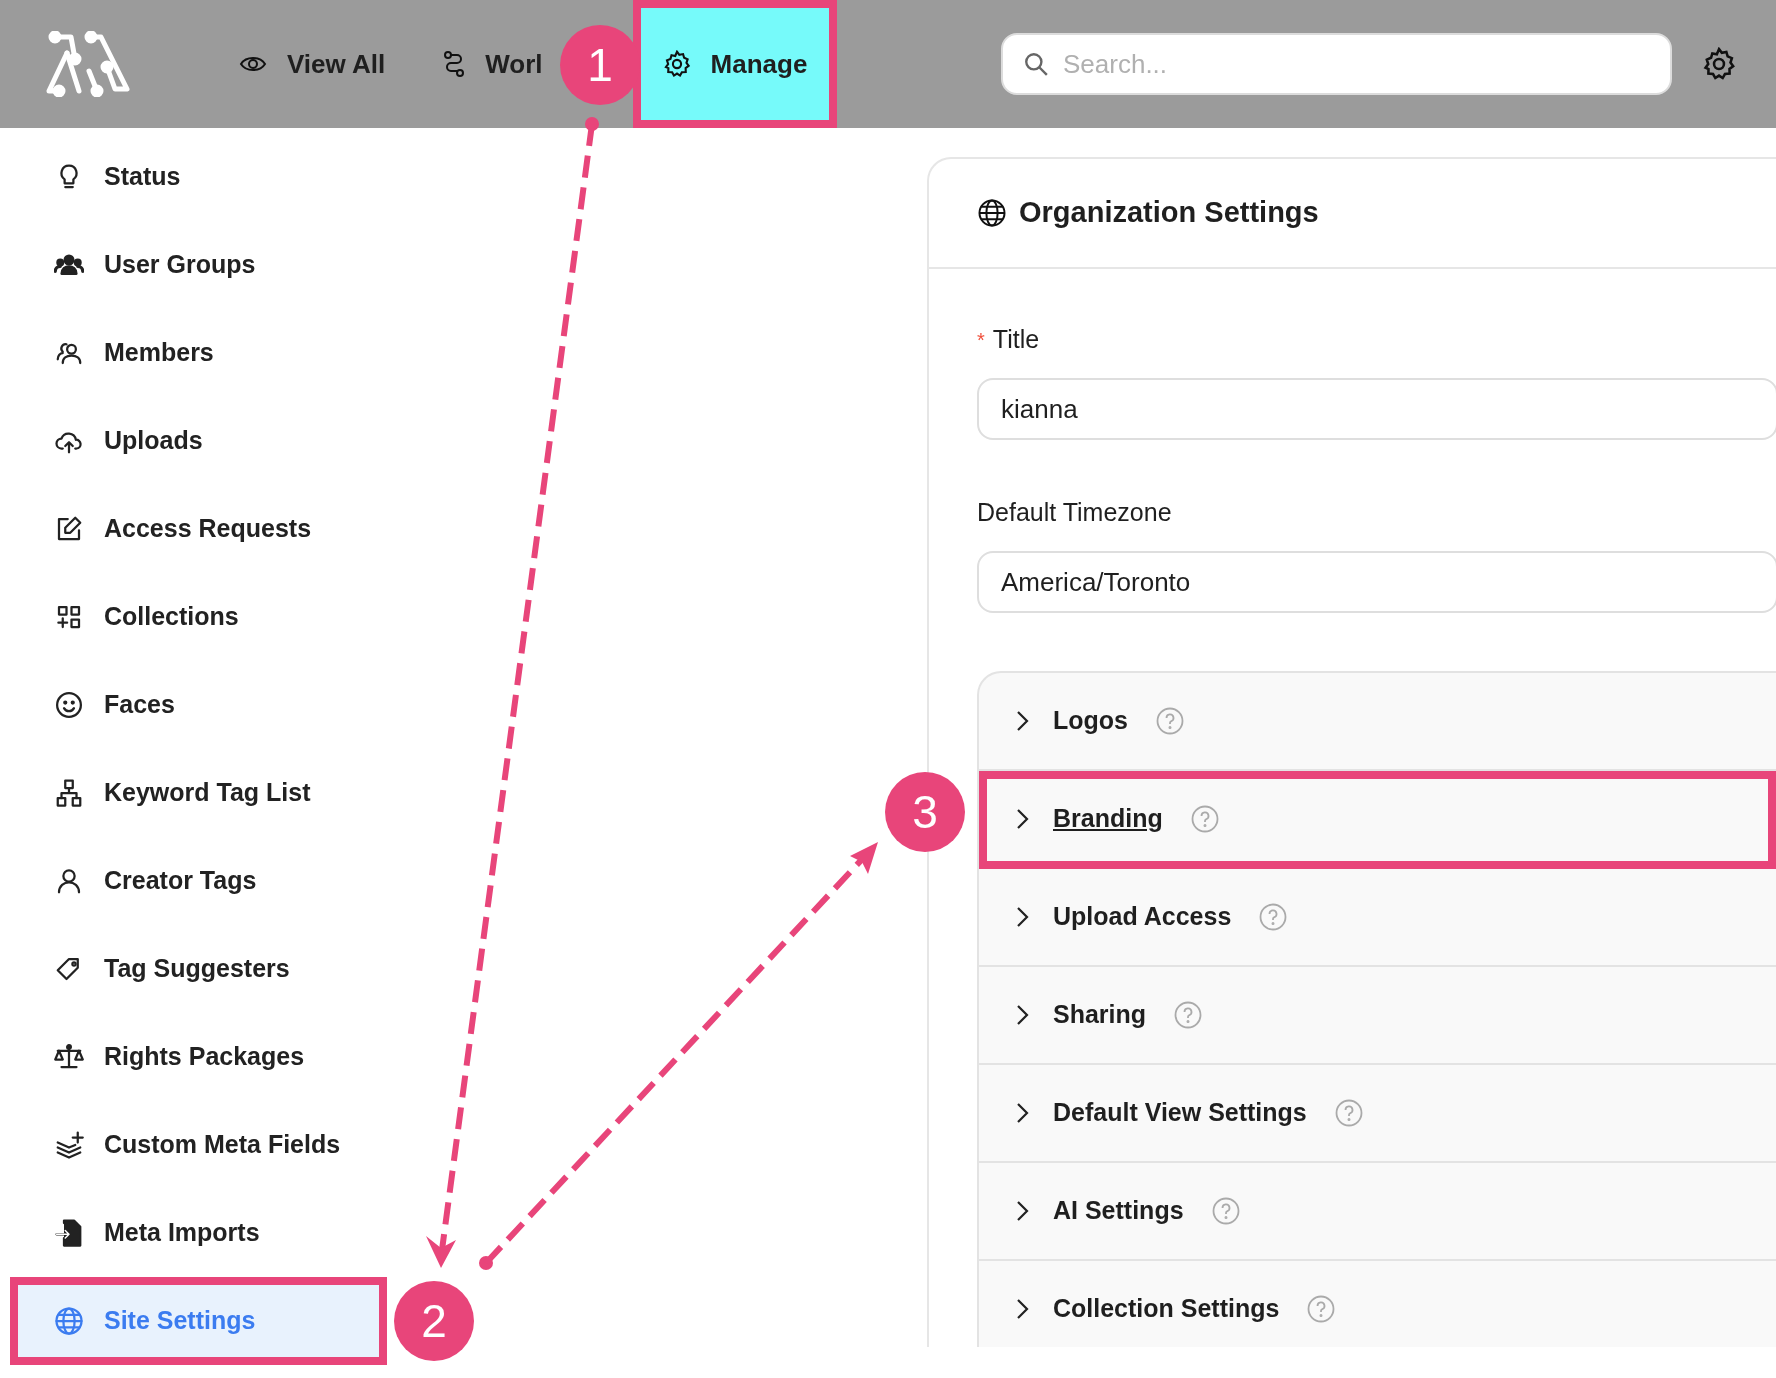  Describe the element at coordinates (1377, 722) in the screenshot. I see `accordion-row: Logos` at that location.